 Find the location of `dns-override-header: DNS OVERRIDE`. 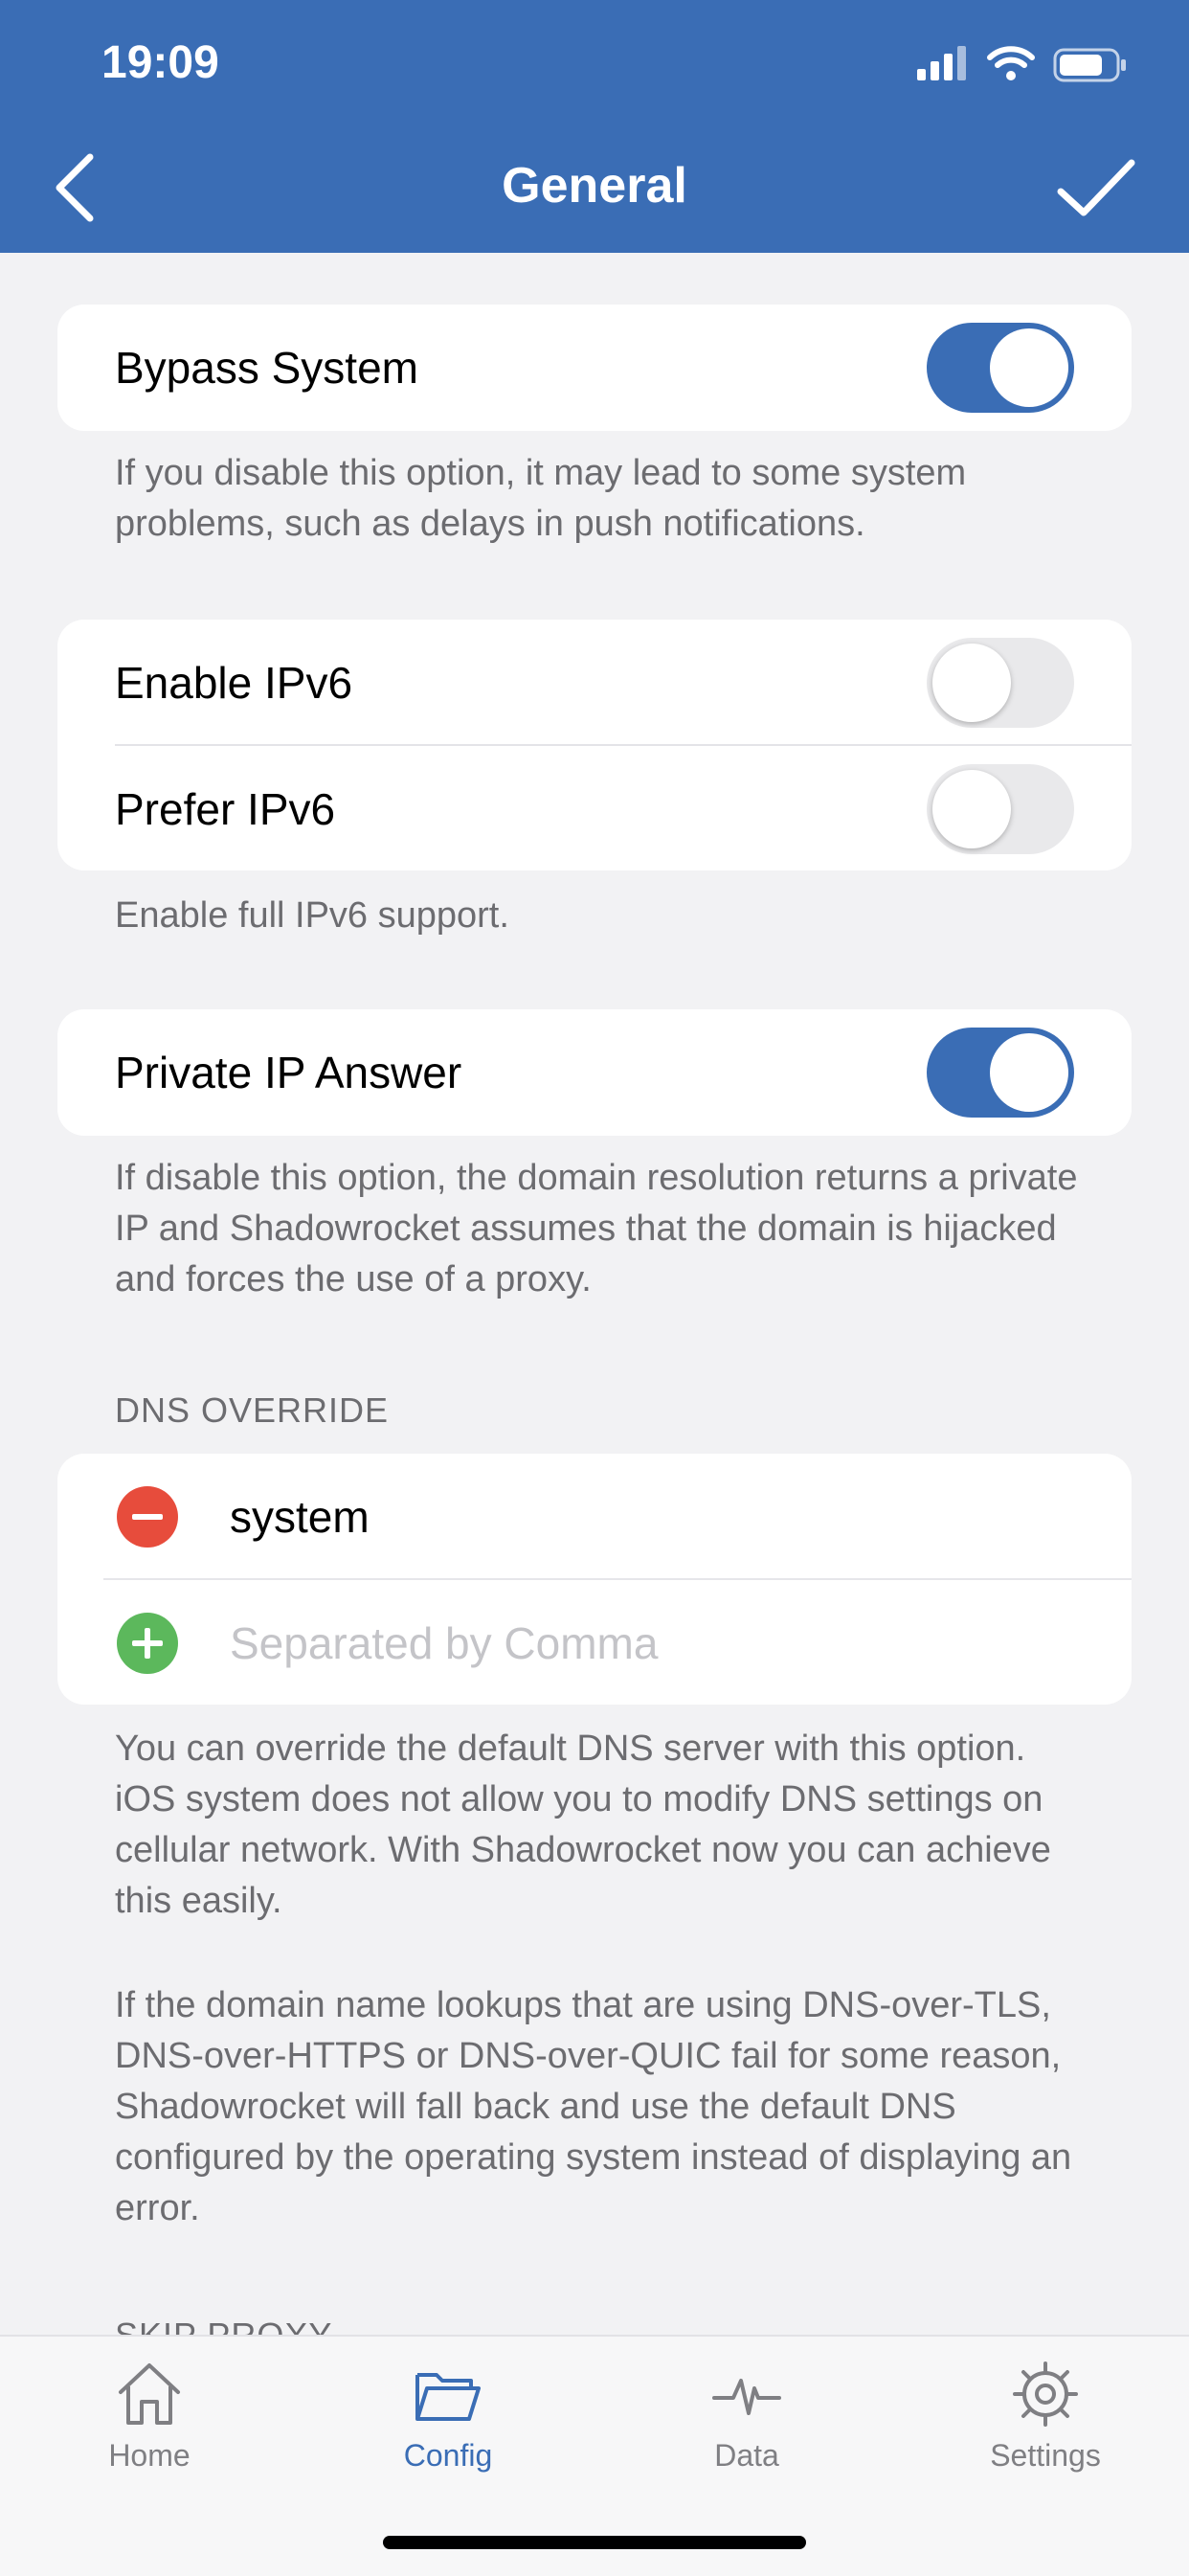

dns-override-header: DNS OVERRIDE is located at coordinates (252, 1410).